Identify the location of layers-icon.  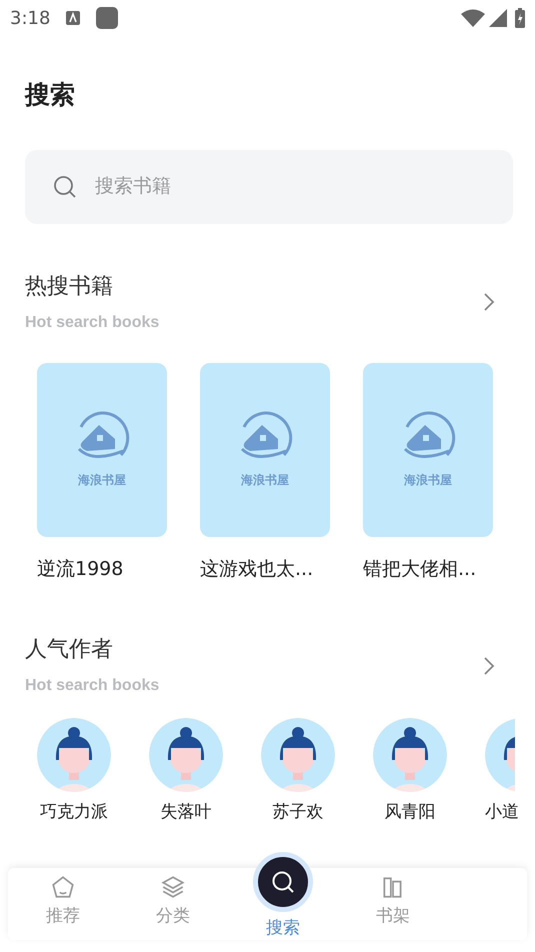
(173, 887).